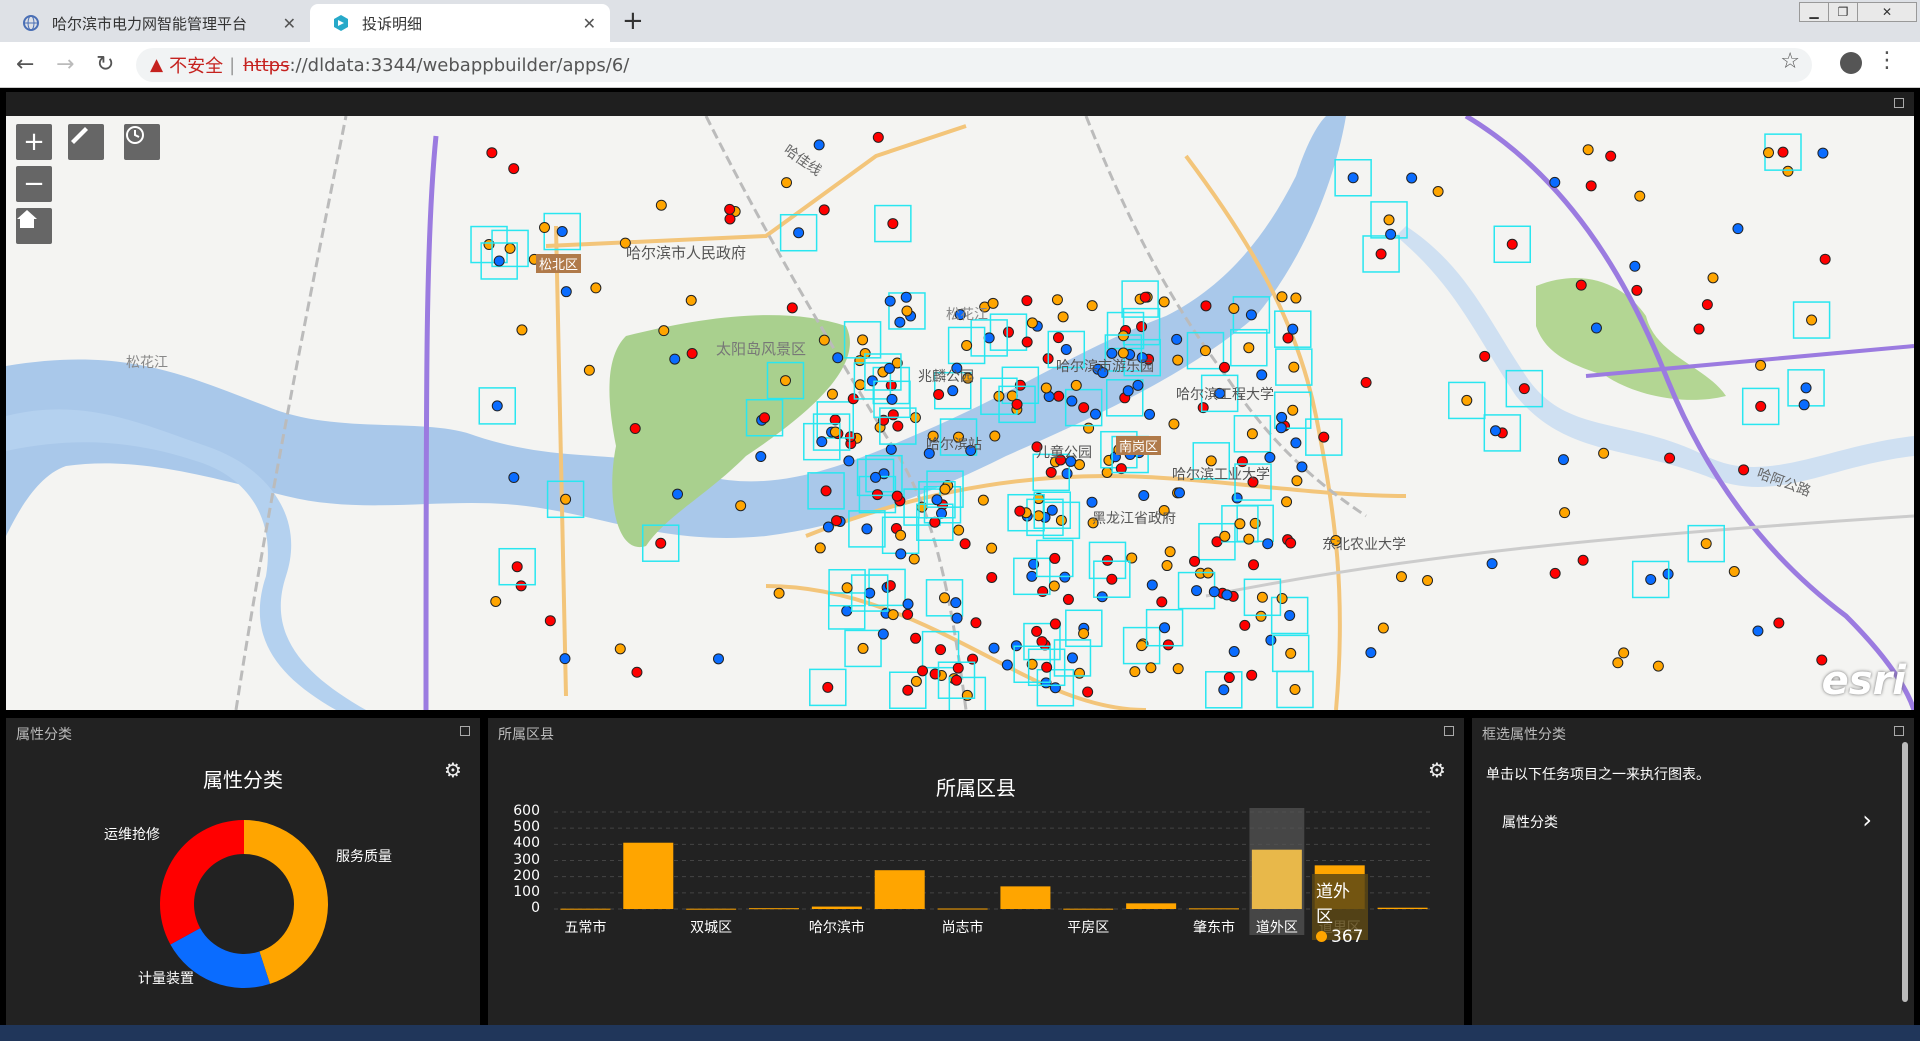 This screenshot has width=1920, height=1041. I want to click on menu-dots-icon: ⋮, so click(1887, 60).